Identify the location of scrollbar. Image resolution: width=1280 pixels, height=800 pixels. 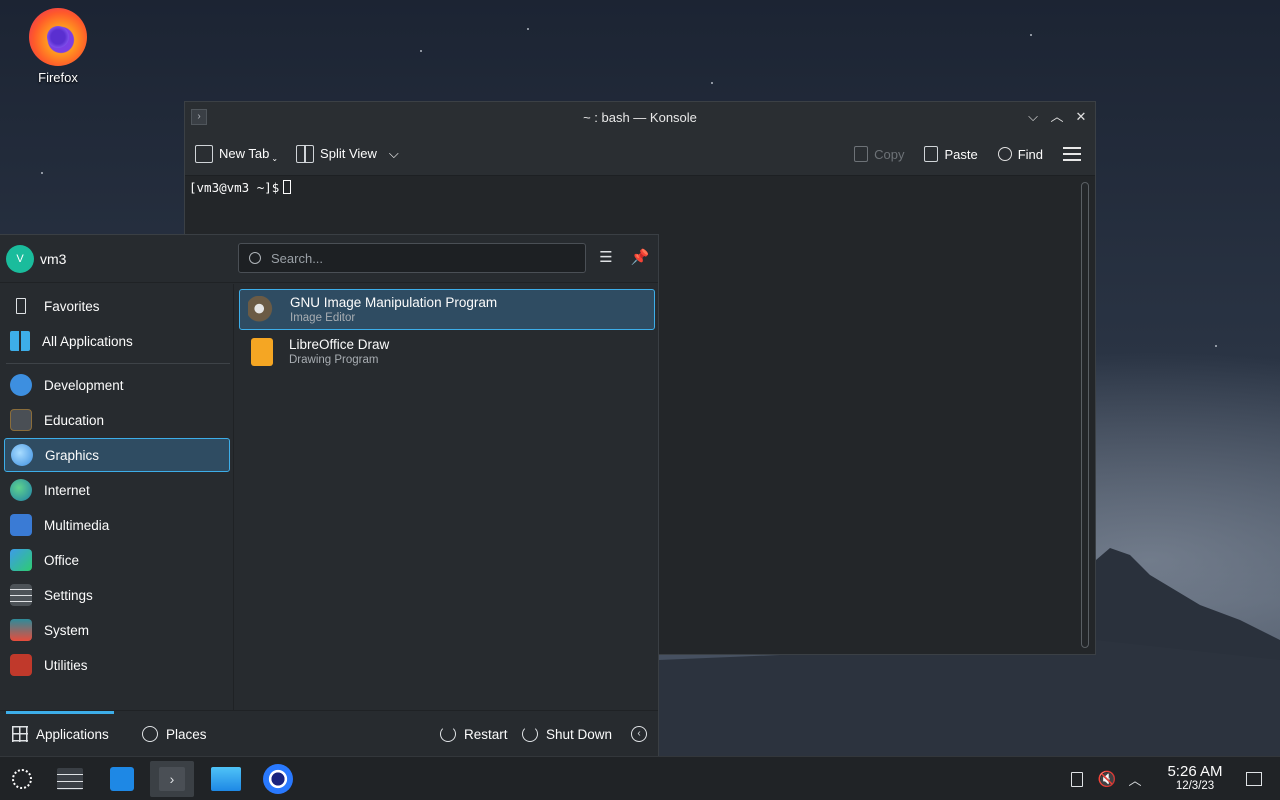
(1085, 415).